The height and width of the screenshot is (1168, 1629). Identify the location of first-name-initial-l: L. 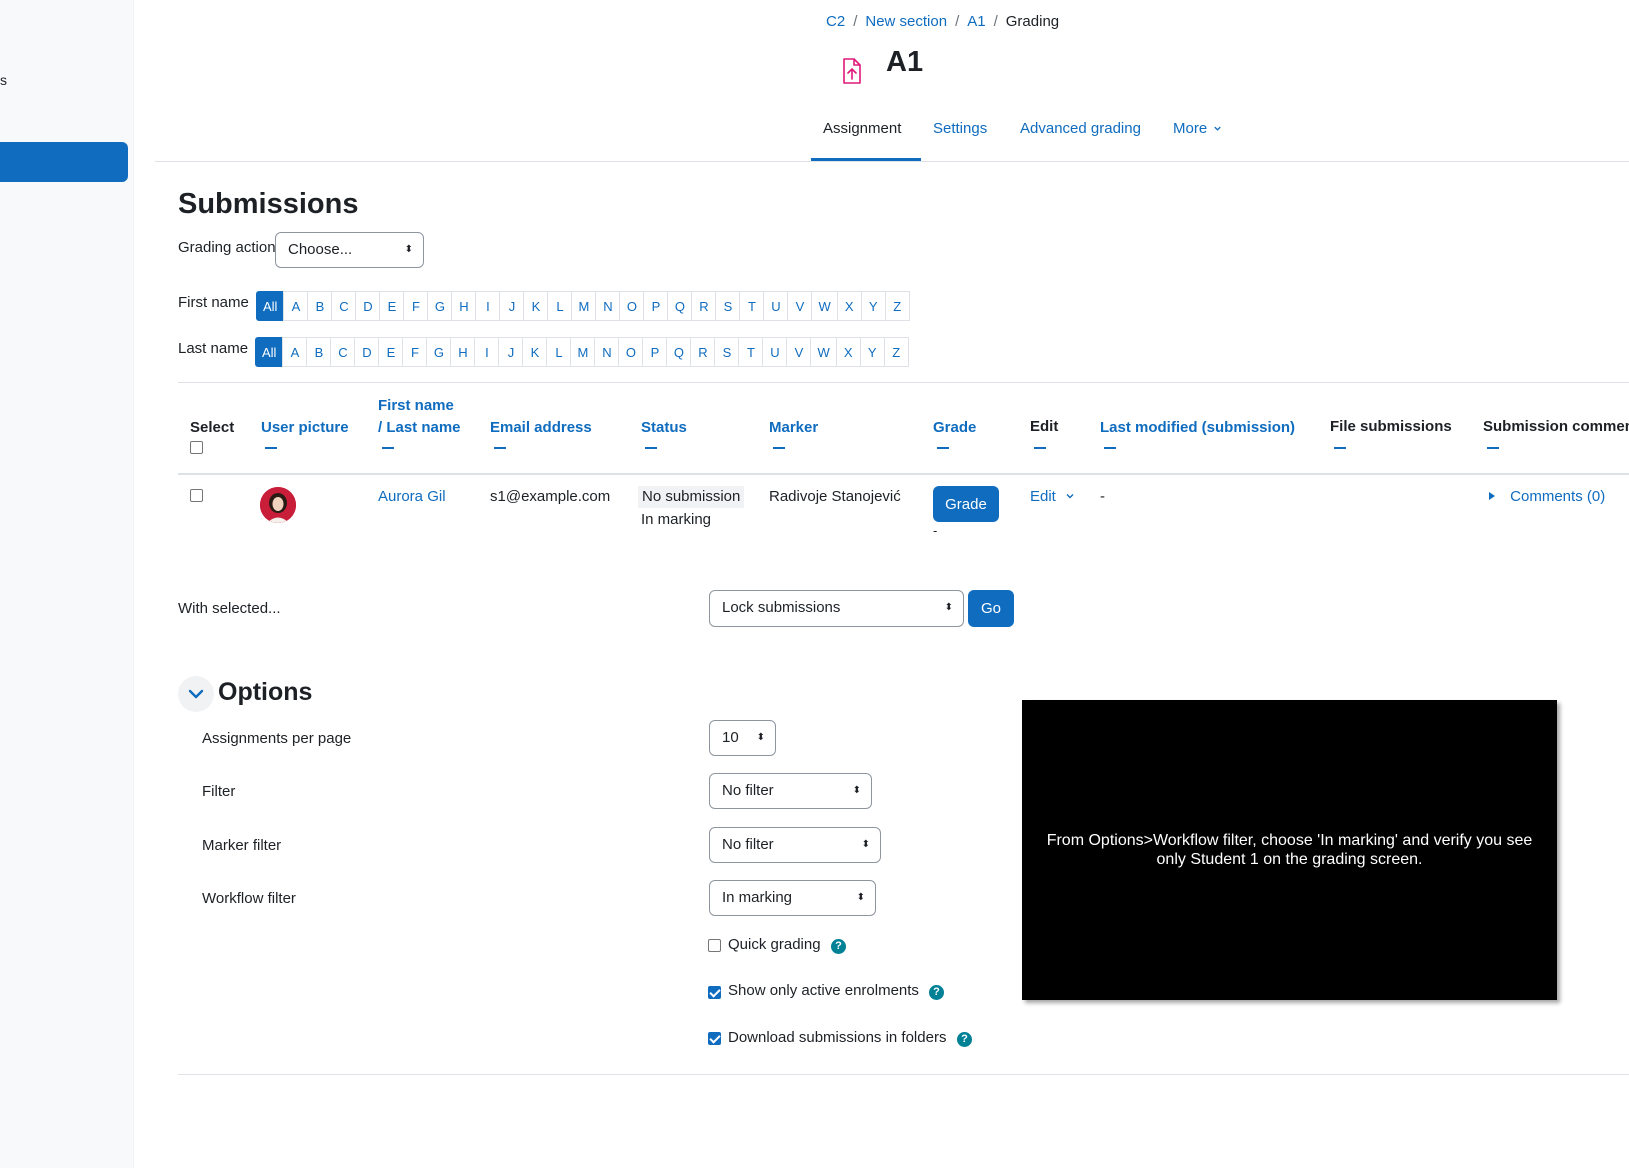
(560, 306).